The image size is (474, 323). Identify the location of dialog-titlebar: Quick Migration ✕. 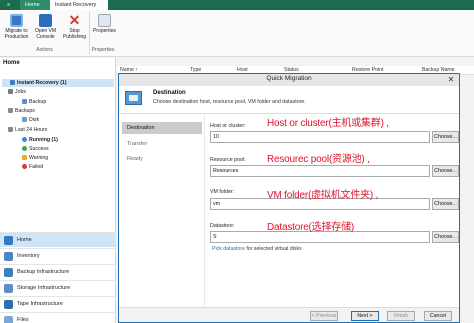
(289, 80).